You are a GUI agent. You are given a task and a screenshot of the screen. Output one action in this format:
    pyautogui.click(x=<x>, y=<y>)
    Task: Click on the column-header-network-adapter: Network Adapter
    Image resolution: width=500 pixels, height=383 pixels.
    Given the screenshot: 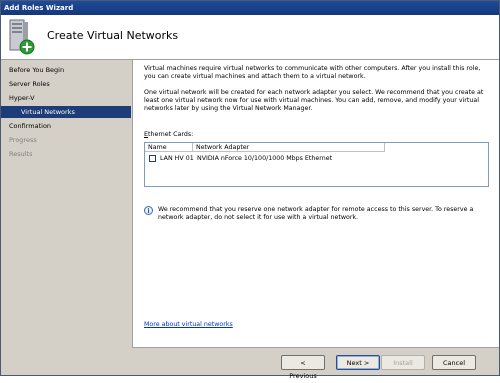 What is the action you would take?
    pyautogui.click(x=289, y=147)
    